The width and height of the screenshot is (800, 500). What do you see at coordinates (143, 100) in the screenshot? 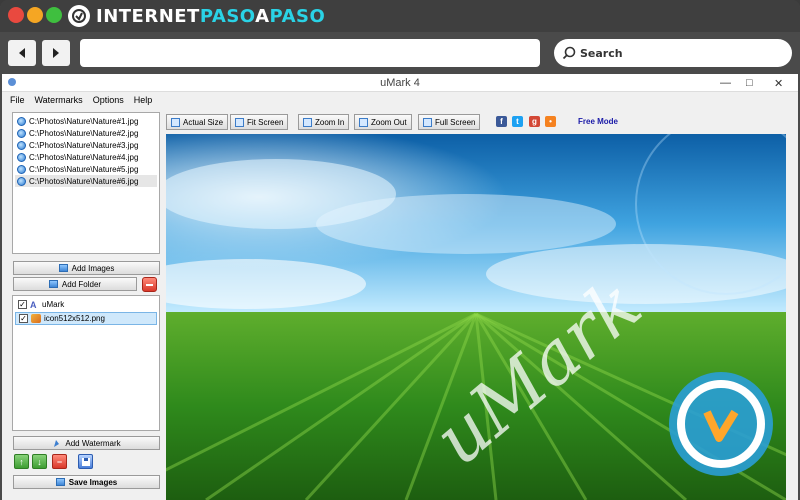
I see `menu-help: Help` at bounding box center [143, 100].